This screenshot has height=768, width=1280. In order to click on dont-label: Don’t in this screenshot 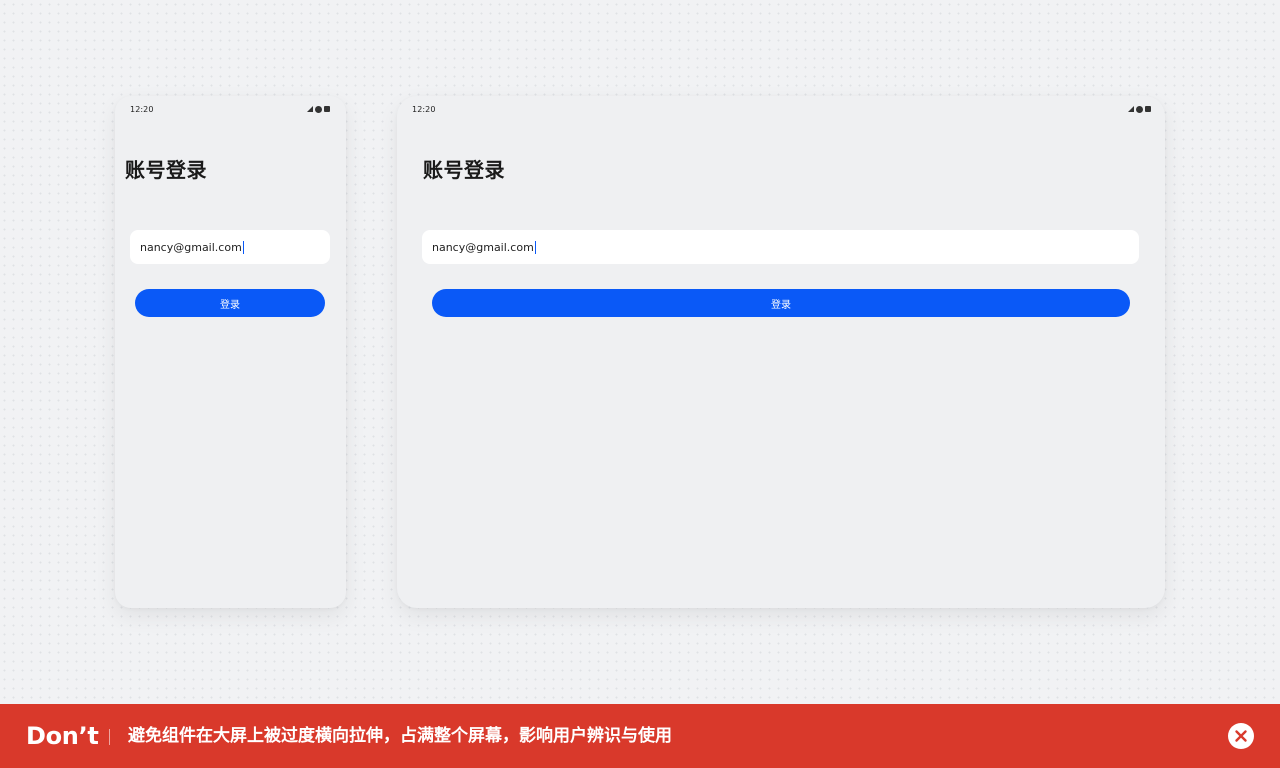, I will do `click(62, 736)`.